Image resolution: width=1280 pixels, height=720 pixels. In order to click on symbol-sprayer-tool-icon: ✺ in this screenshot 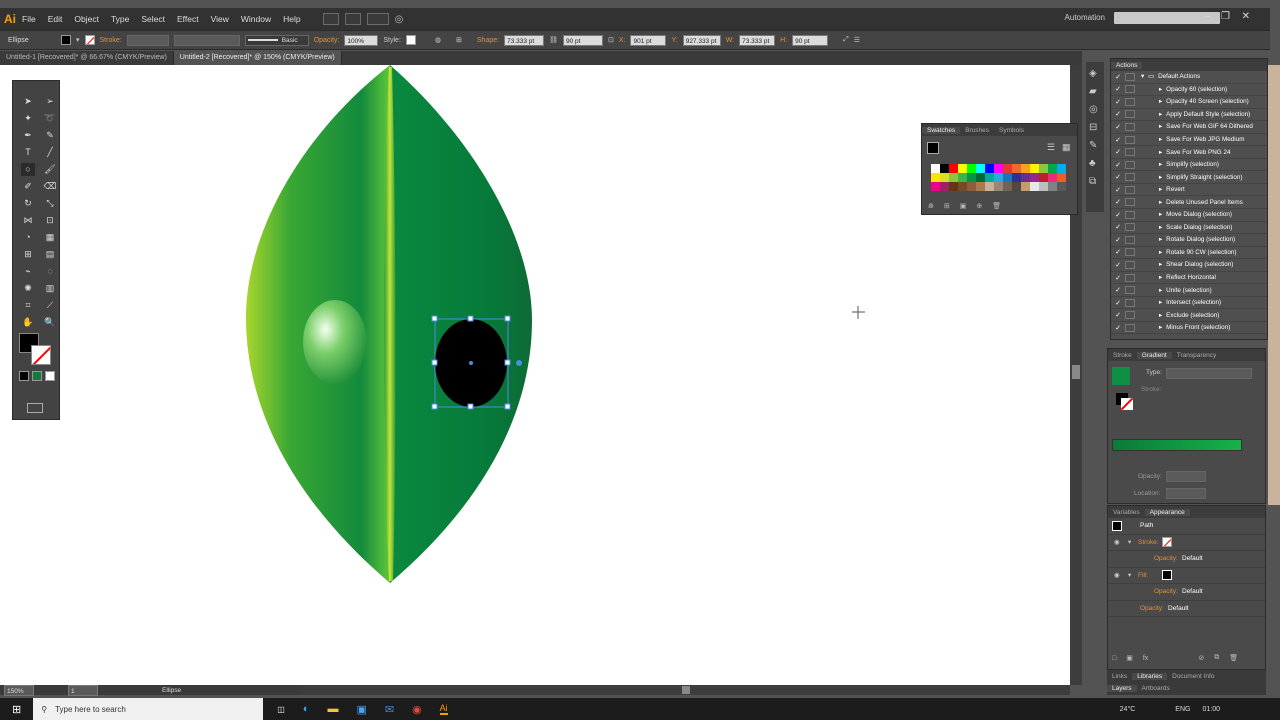, I will do `click(28, 288)`.